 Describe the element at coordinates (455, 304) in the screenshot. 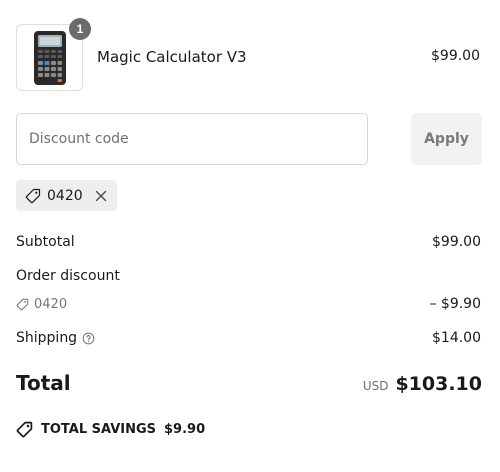

I see `order-discount-value: – $9.90` at that location.